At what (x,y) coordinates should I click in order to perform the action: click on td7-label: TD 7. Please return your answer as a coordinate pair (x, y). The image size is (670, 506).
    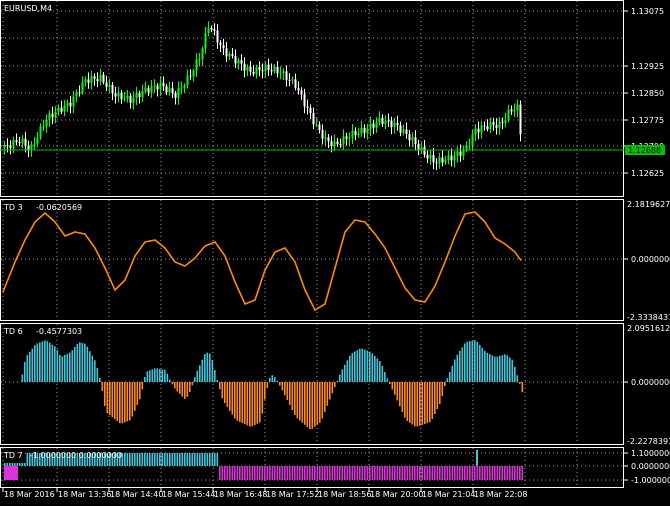
    Looking at the image, I should click on (13, 455).